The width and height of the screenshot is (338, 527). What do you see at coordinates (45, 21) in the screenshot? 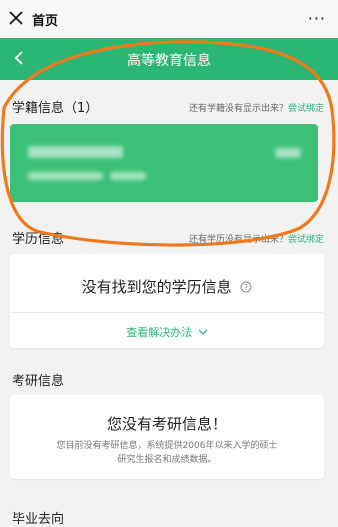
I see `top-bar-title: 首页` at bounding box center [45, 21].